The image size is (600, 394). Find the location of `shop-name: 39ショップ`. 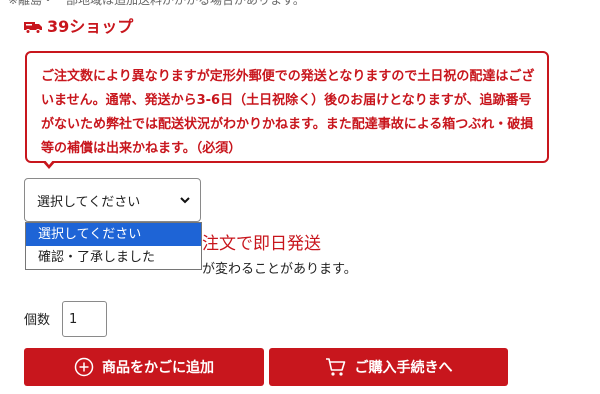

shop-name: 39ショップ is located at coordinates (90, 26).